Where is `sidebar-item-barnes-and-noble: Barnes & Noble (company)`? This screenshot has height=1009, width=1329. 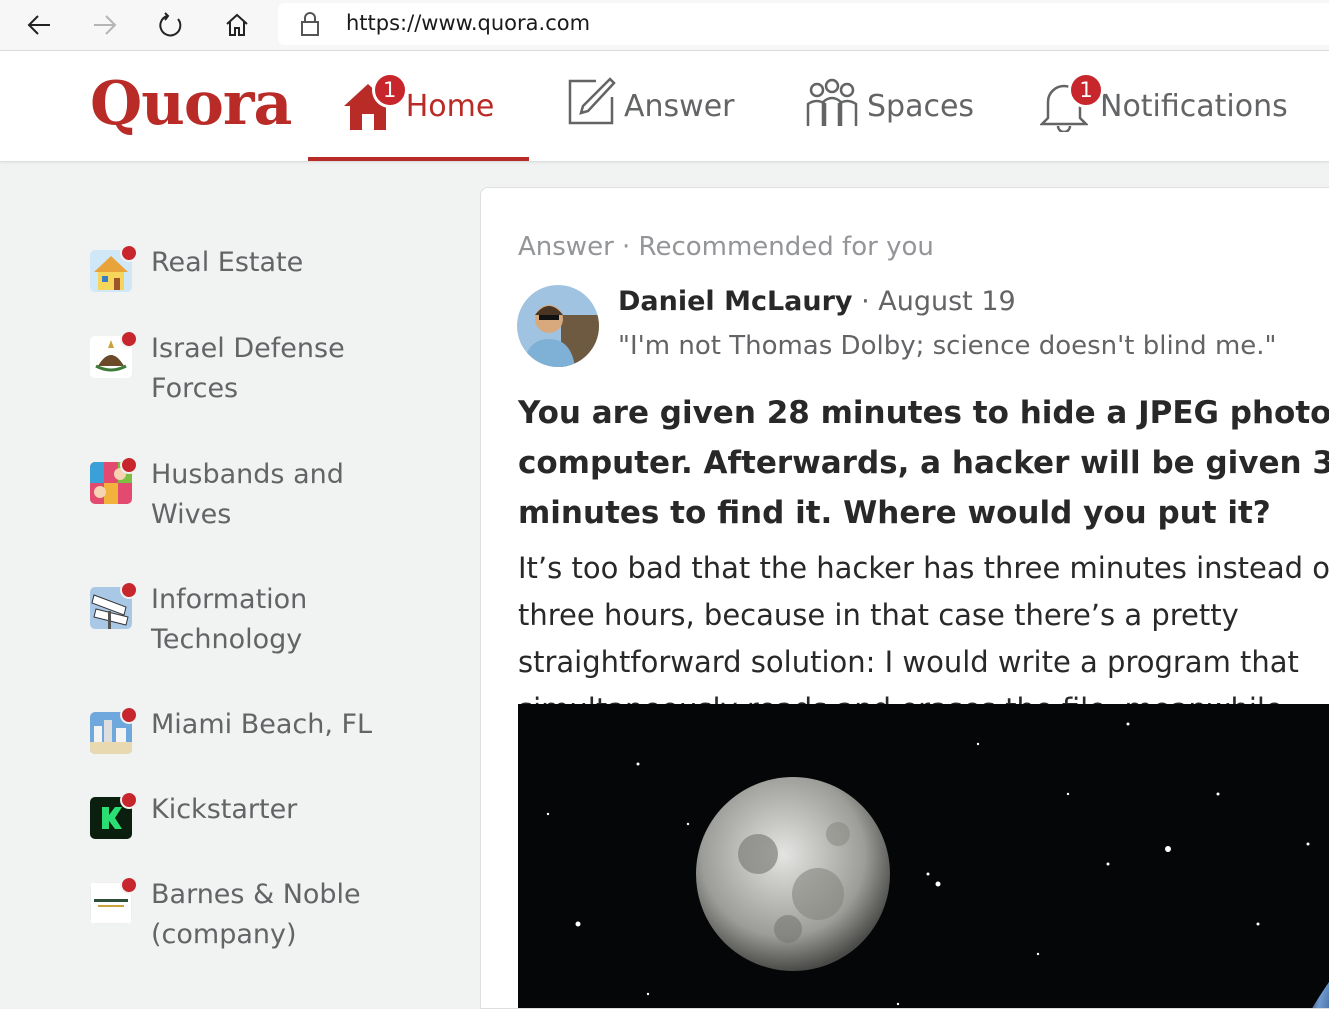
sidebar-item-barnes-and-noble: Barnes & Noble (company) is located at coordinates (240, 915).